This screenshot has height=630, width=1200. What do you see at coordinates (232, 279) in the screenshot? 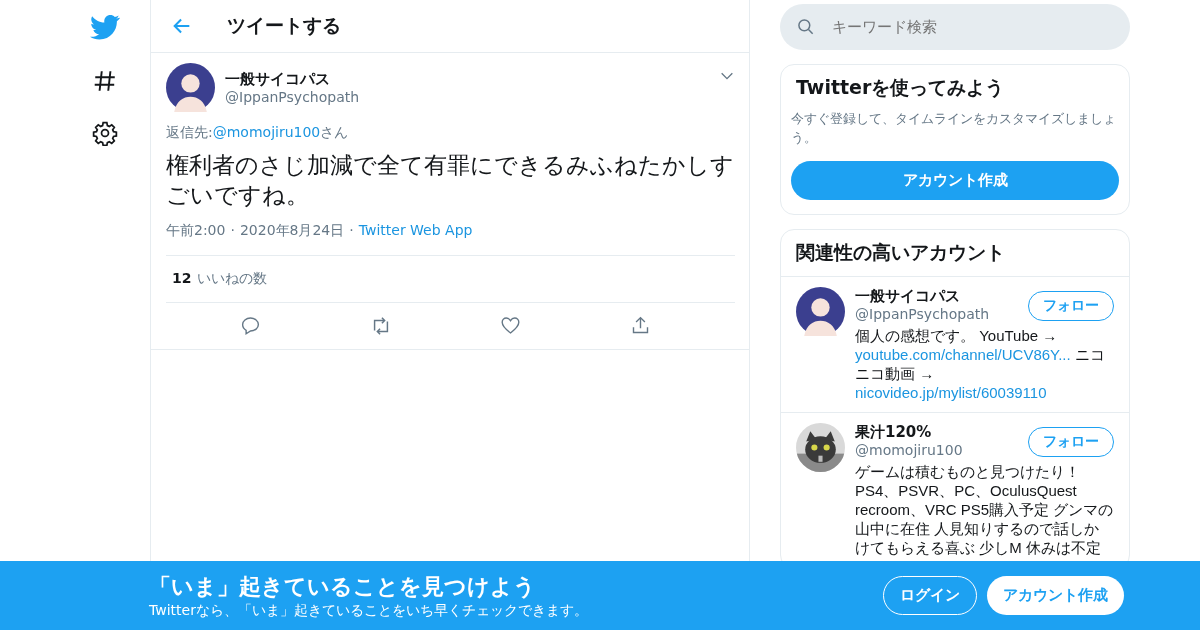
I see `like-label: いいねの数` at bounding box center [232, 279].